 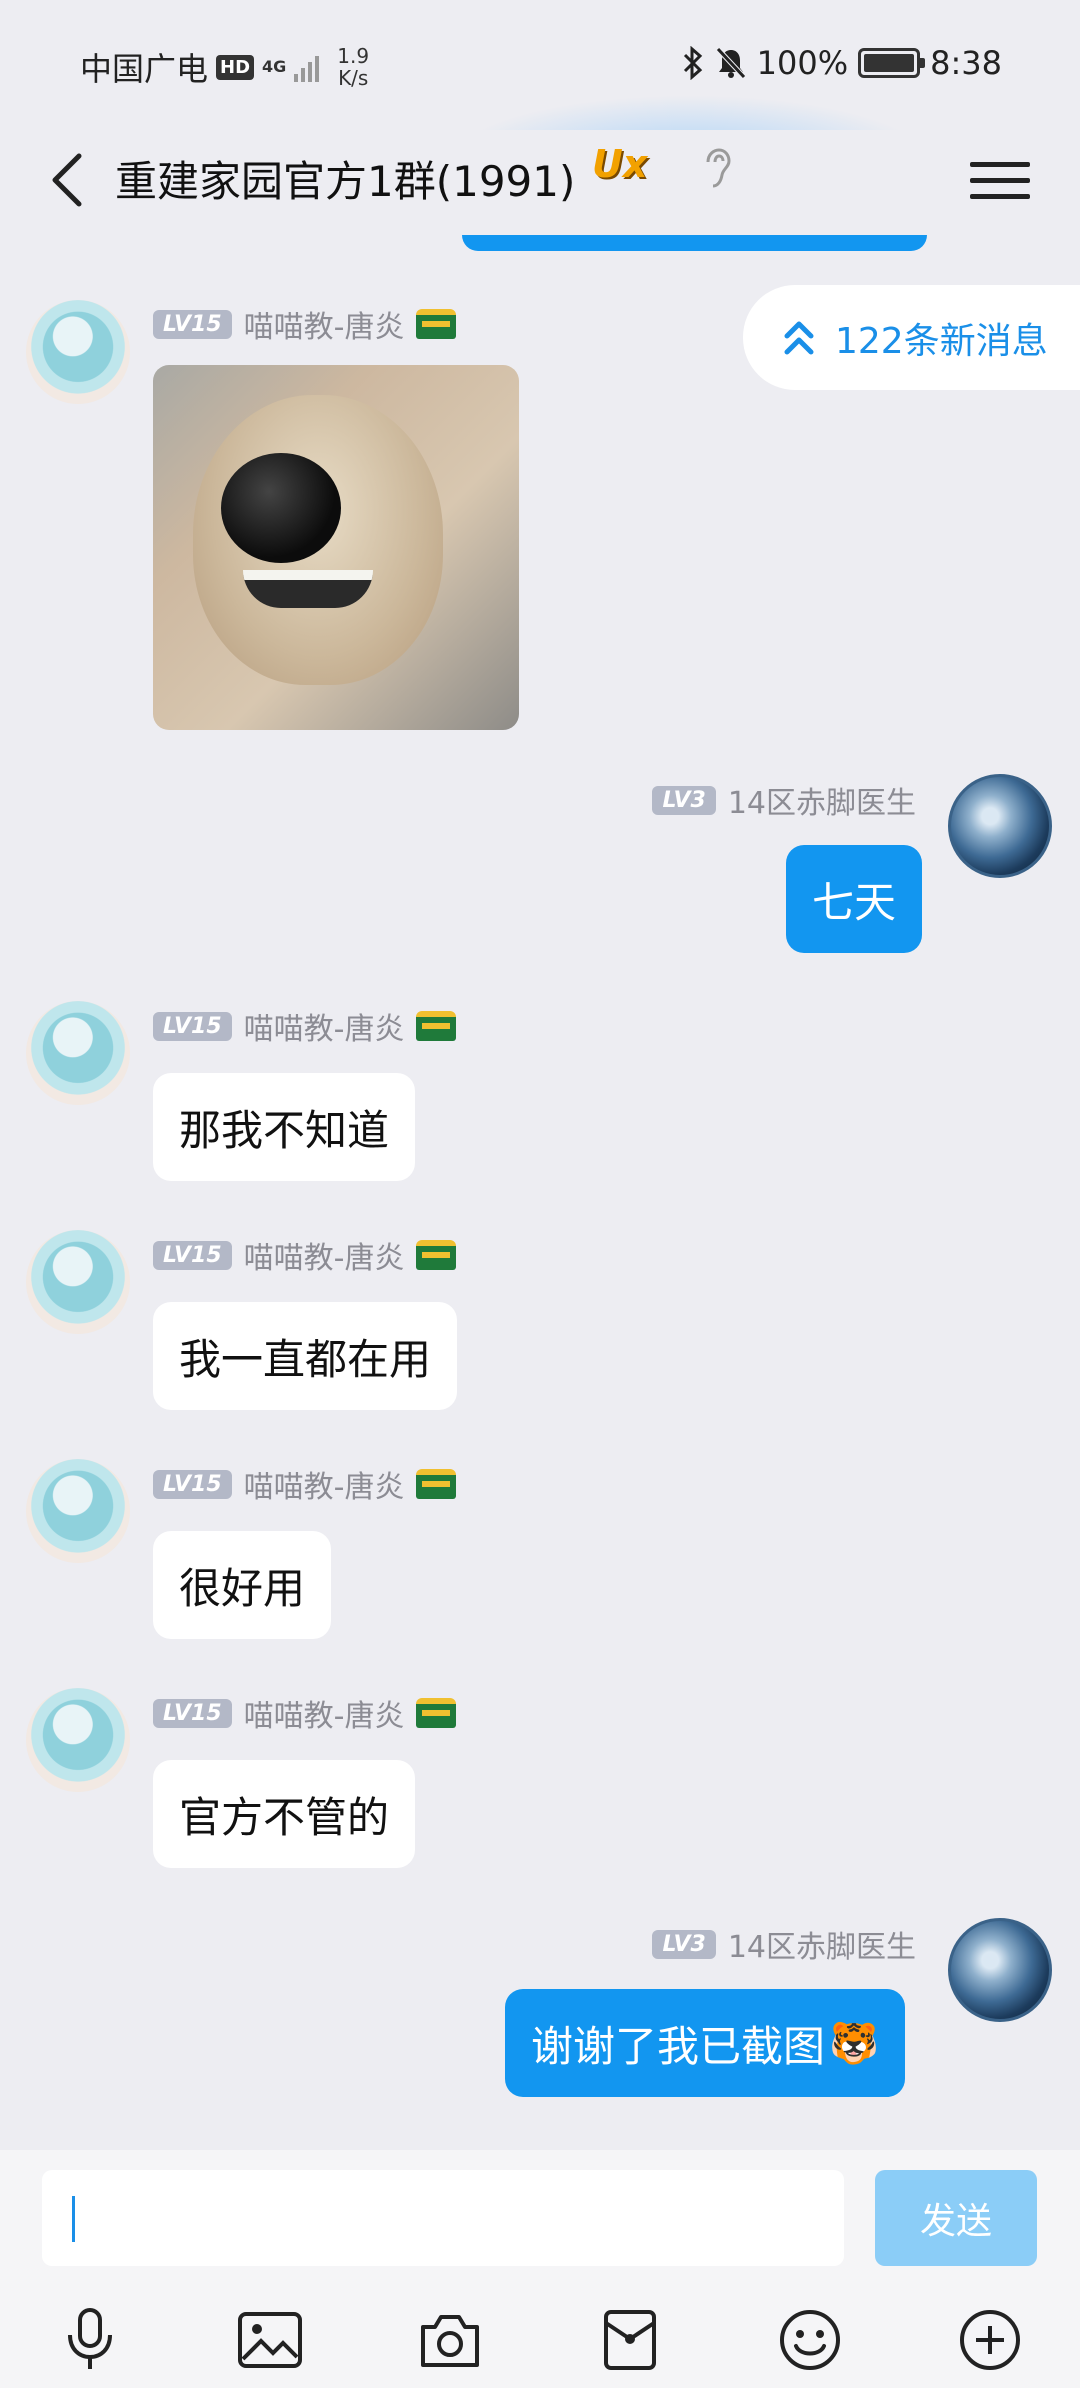 What do you see at coordinates (990, 2340) in the screenshot?
I see `plus-icon` at bounding box center [990, 2340].